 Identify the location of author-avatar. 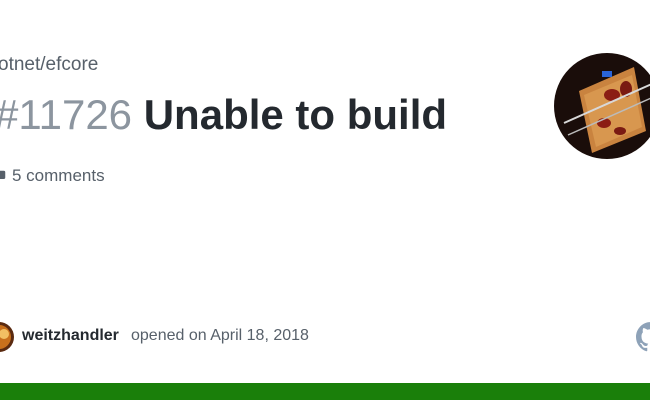
(7, 337).